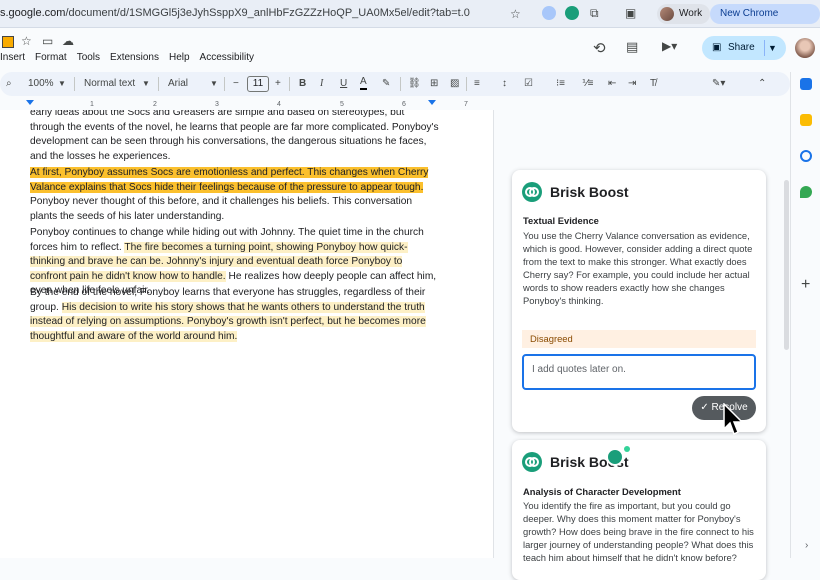 The width and height of the screenshot is (820, 580). What do you see at coordinates (466, 104) in the screenshot?
I see `ruler-tick: 7` at bounding box center [466, 104].